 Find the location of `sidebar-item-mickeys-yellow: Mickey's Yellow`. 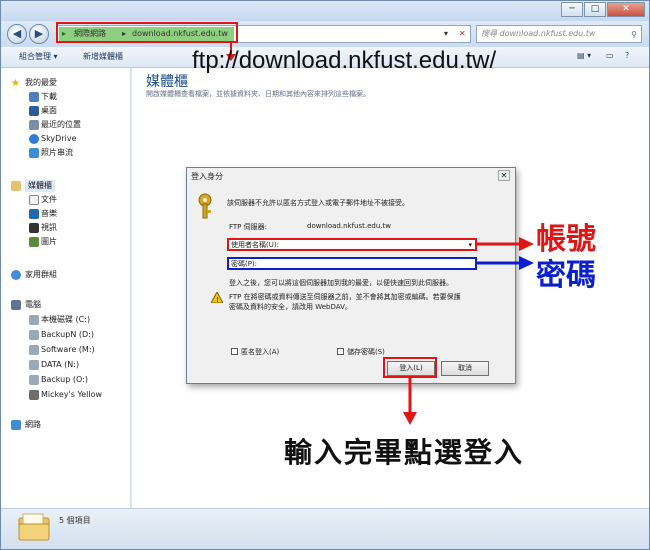

sidebar-item-mickeys-yellow: Mickey's Yellow is located at coordinates (71, 395).